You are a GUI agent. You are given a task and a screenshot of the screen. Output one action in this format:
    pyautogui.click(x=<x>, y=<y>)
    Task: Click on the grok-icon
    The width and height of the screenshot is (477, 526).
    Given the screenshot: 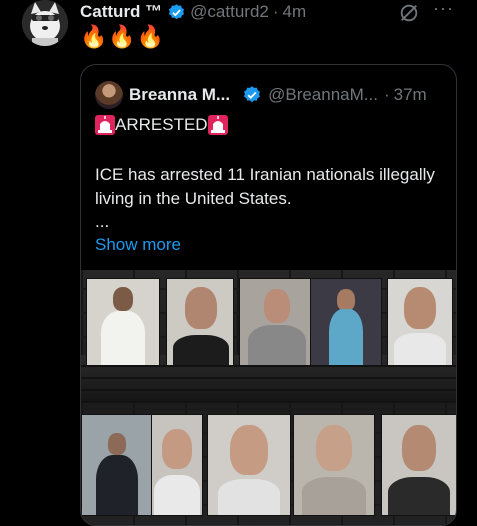 What is the action you would take?
    pyautogui.click(x=409, y=13)
    